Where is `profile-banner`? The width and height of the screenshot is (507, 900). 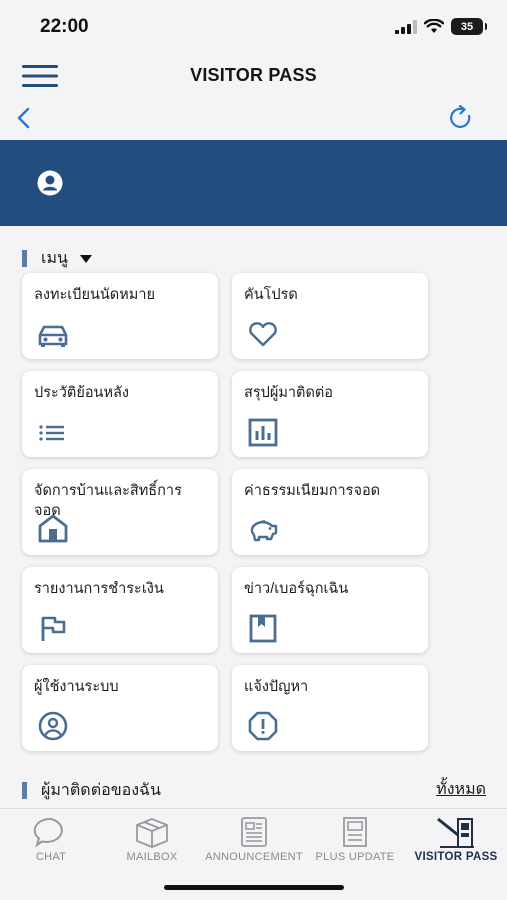 profile-banner is located at coordinates (253, 183).